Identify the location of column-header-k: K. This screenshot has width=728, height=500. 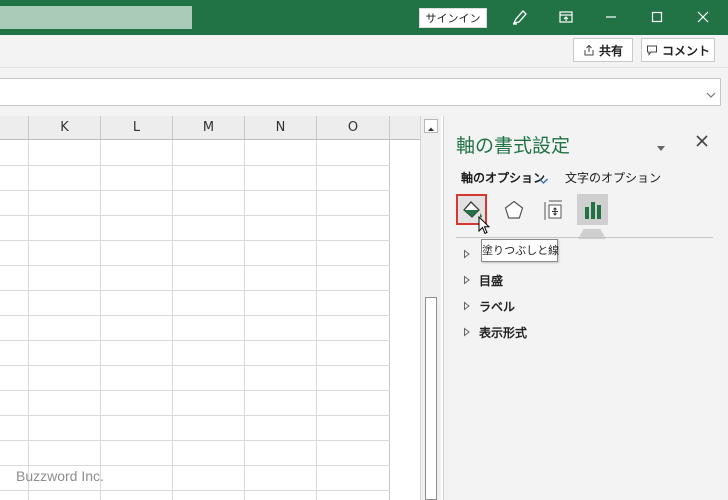
(65, 128).